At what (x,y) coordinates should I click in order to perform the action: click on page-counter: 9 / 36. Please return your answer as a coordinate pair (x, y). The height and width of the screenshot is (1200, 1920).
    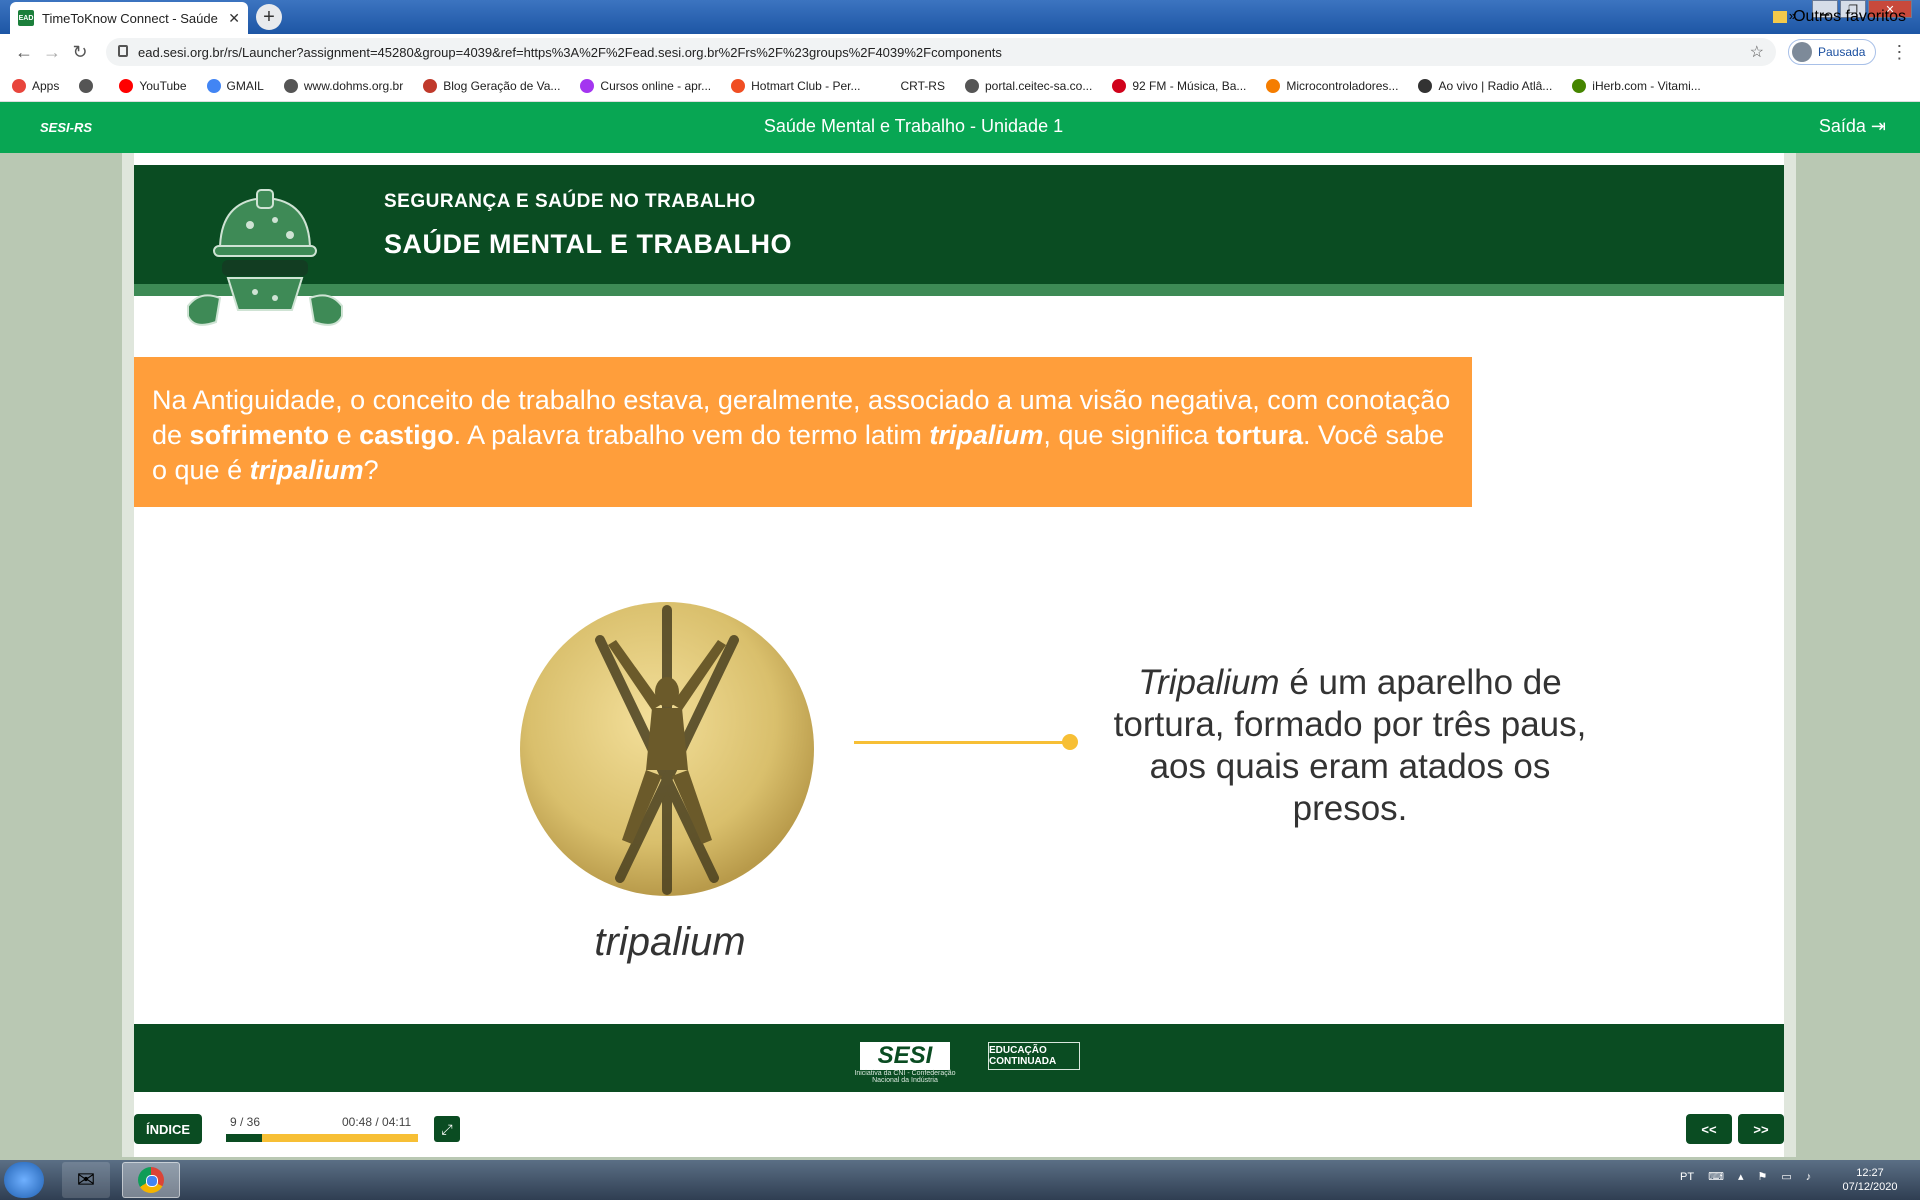
    Looking at the image, I should click on (245, 1122).